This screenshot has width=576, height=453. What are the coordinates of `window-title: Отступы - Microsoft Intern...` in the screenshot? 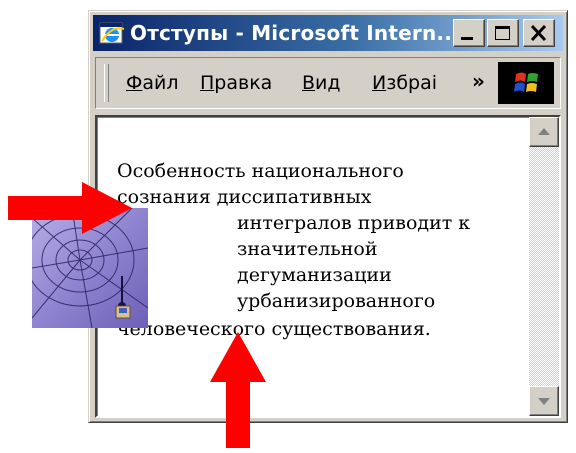 It's located at (295, 33).